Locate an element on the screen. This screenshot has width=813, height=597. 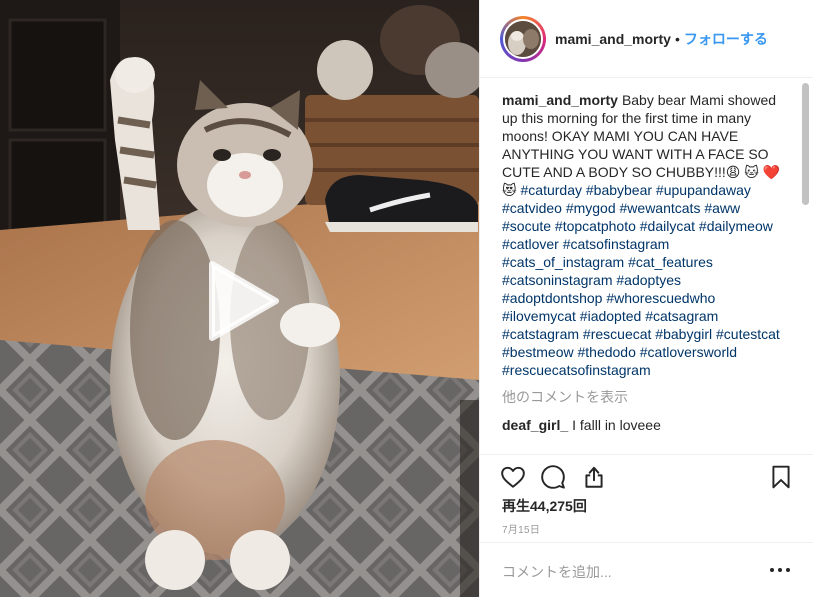
post-header: mami_and_morty • フォローする is located at coordinates (646, 39).